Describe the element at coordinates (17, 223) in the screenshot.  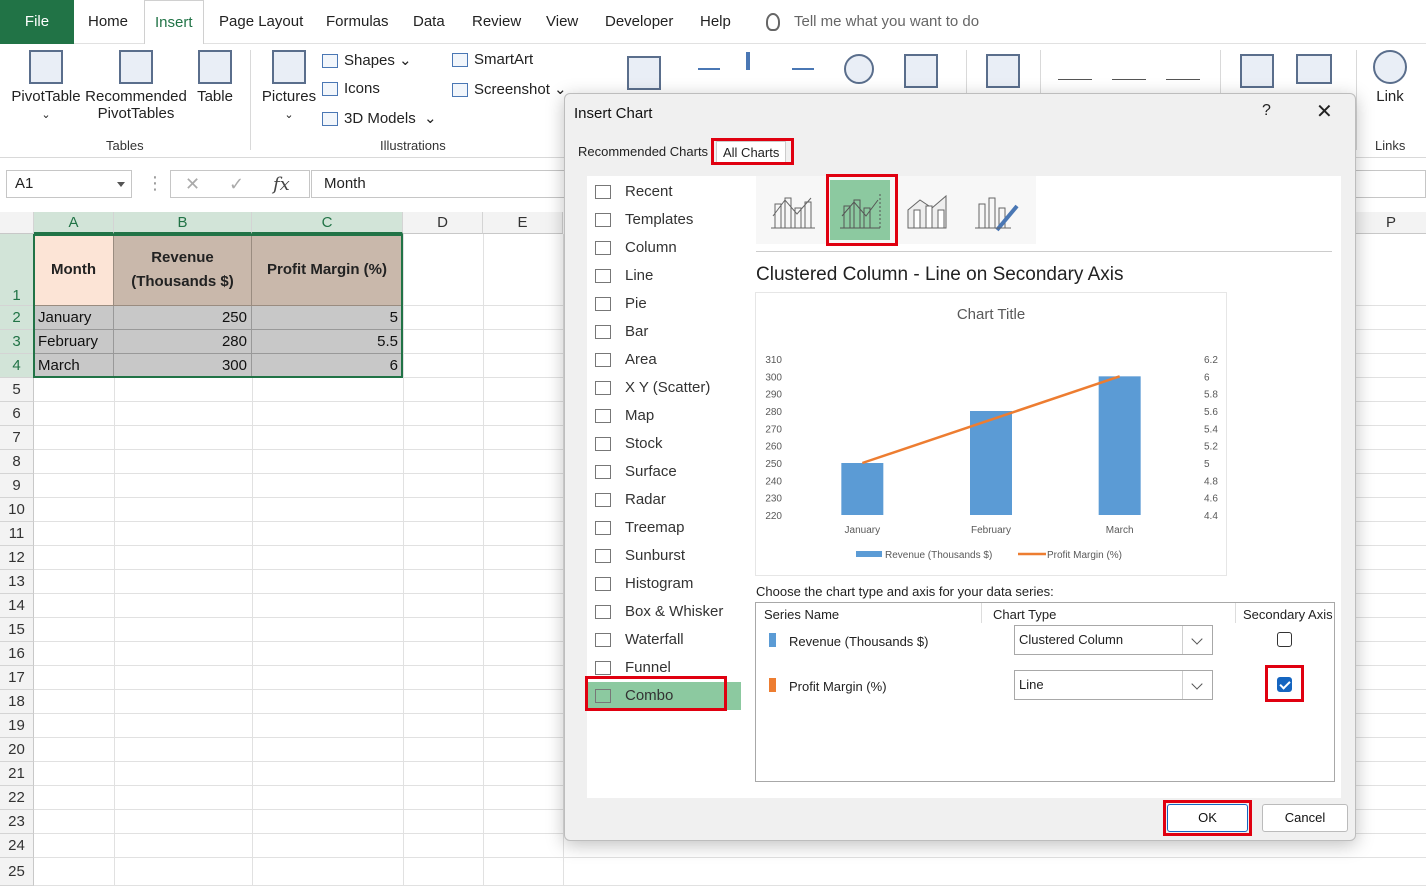
I see `select-all-corner` at that location.